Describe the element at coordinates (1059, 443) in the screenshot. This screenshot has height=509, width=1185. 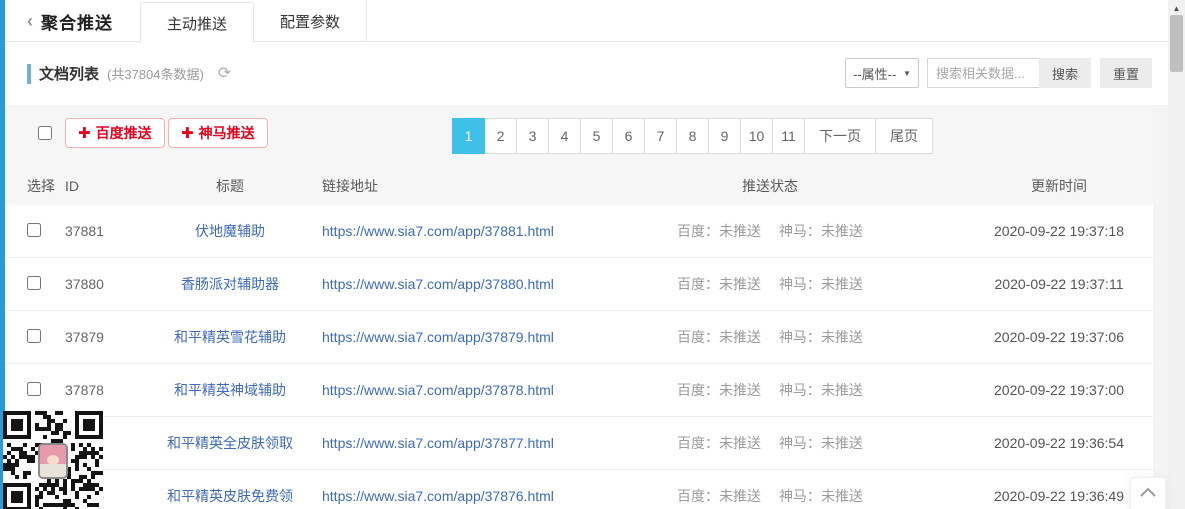
I see `row-update-time: 2020-09-22 19:36:54` at that location.